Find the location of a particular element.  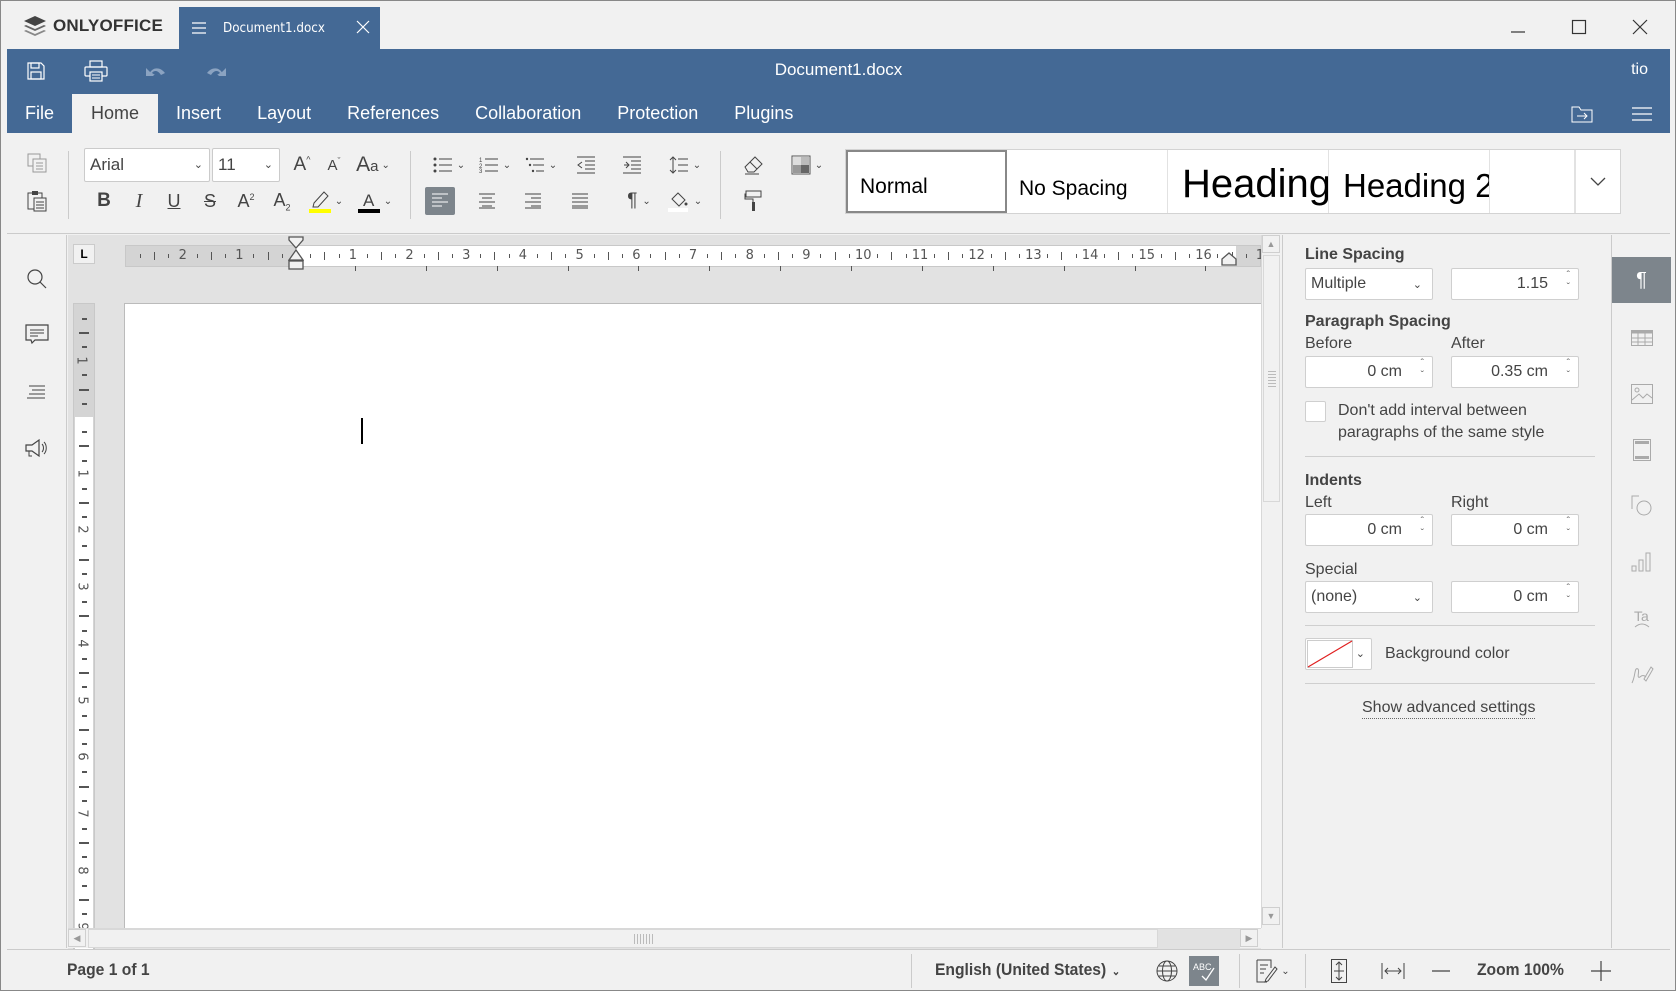

search-button is located at coordinates (37, 279).